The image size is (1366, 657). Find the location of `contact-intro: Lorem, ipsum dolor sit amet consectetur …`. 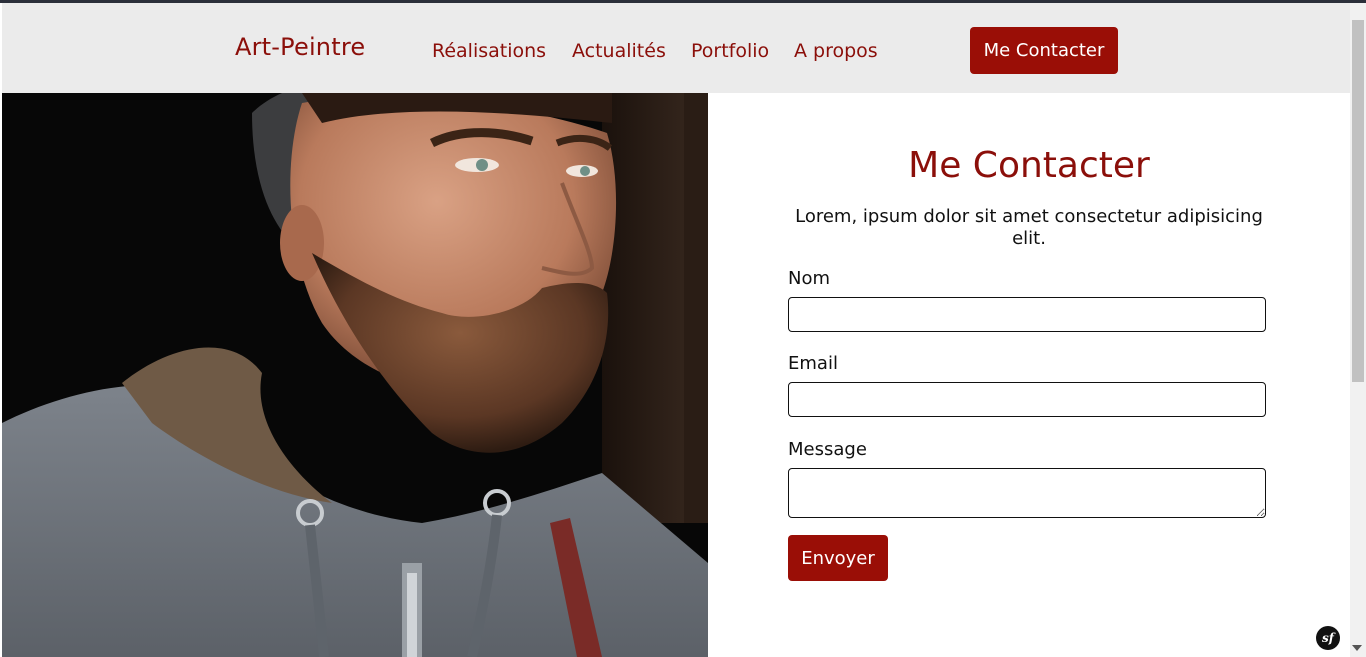

contact-intro: Lorem, ipsum dolor sit amet consectetur … is located at coordinates (1029, 227).